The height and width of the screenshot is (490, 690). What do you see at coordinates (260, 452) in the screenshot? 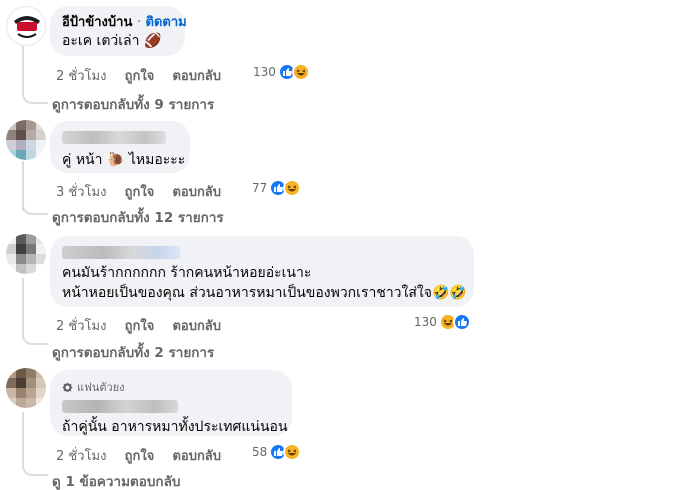
I see `reaction-count: 58` at bounding box center [260, 452].